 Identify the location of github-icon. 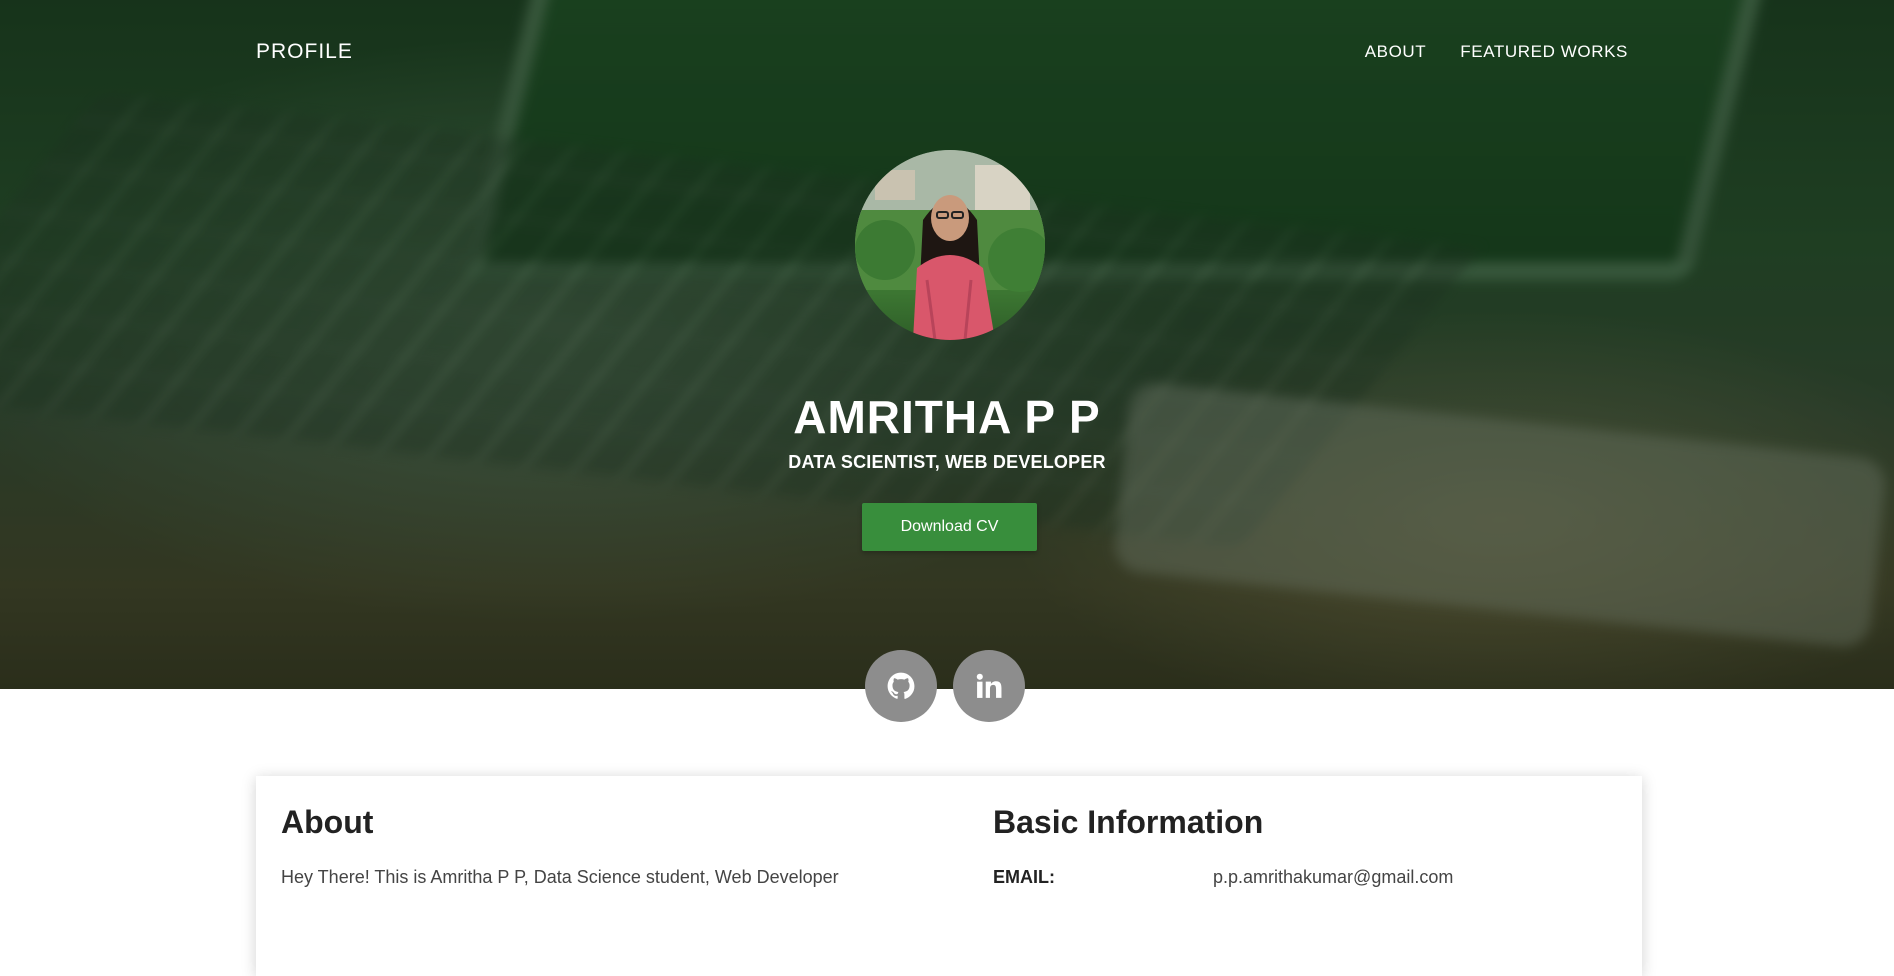
(901, 685).